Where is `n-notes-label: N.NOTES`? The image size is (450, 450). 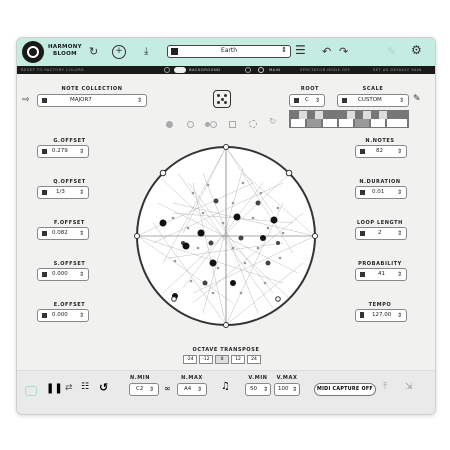
n-notes-label: N.NOTES is located at coordinates (380, 141).